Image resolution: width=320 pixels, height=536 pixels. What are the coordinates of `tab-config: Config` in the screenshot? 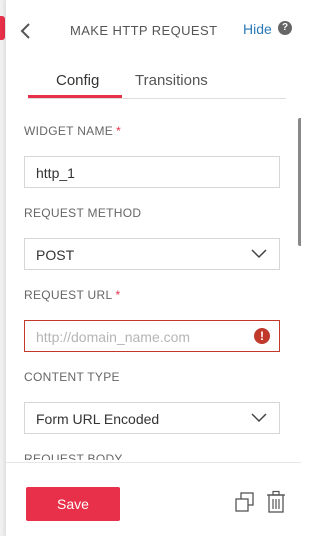 It's located at (77, 80).